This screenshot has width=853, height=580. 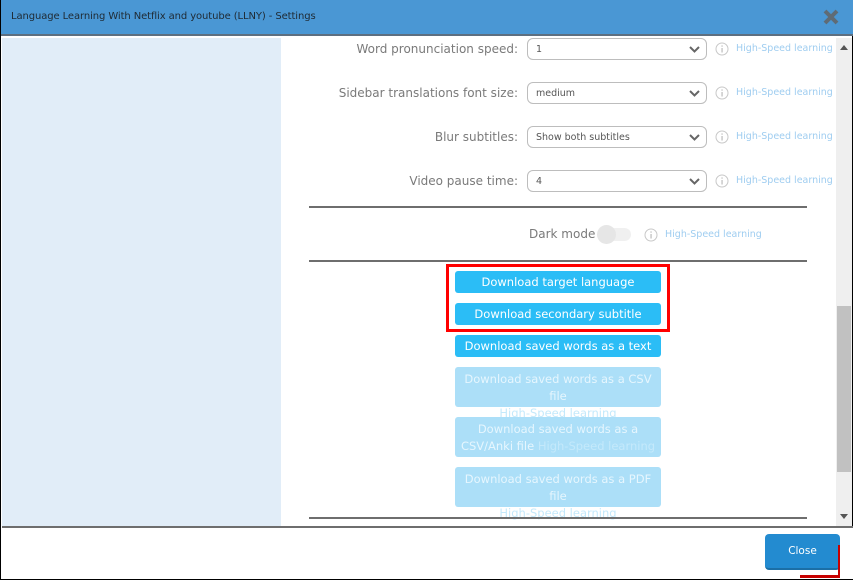 What do you see at coordinates (562, 234) in the screenshot?
I see `dark-mode-label: Dark mode` at bounding box center [562, 234].